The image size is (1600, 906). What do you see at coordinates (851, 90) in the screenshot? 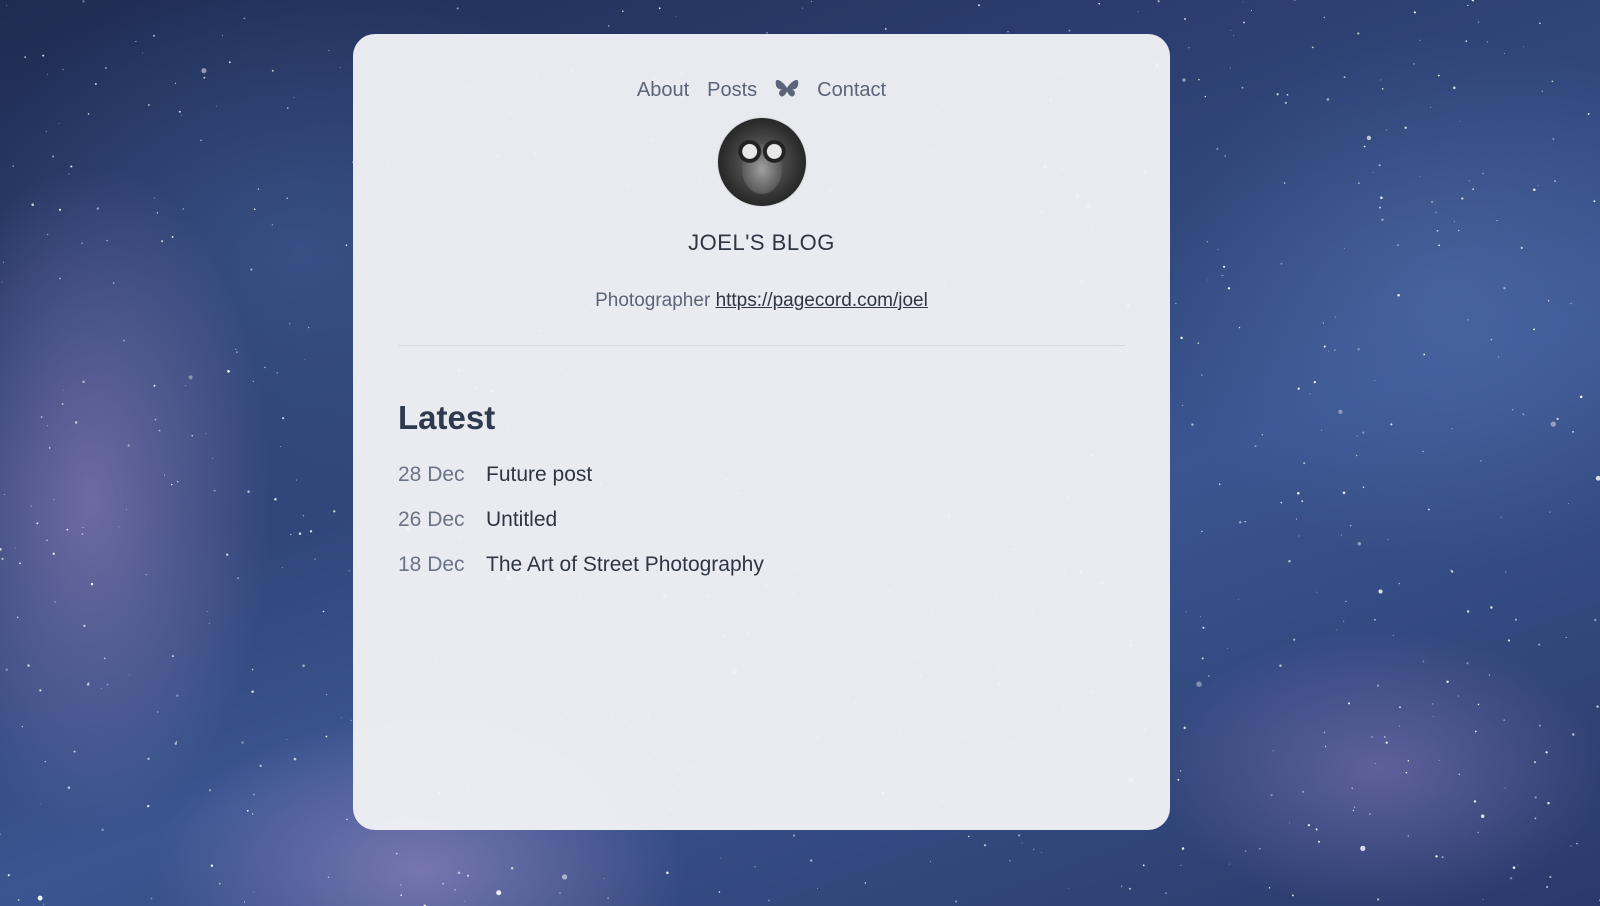
I see `nav-contact-link: Contact` at bounding box center [851, 90].